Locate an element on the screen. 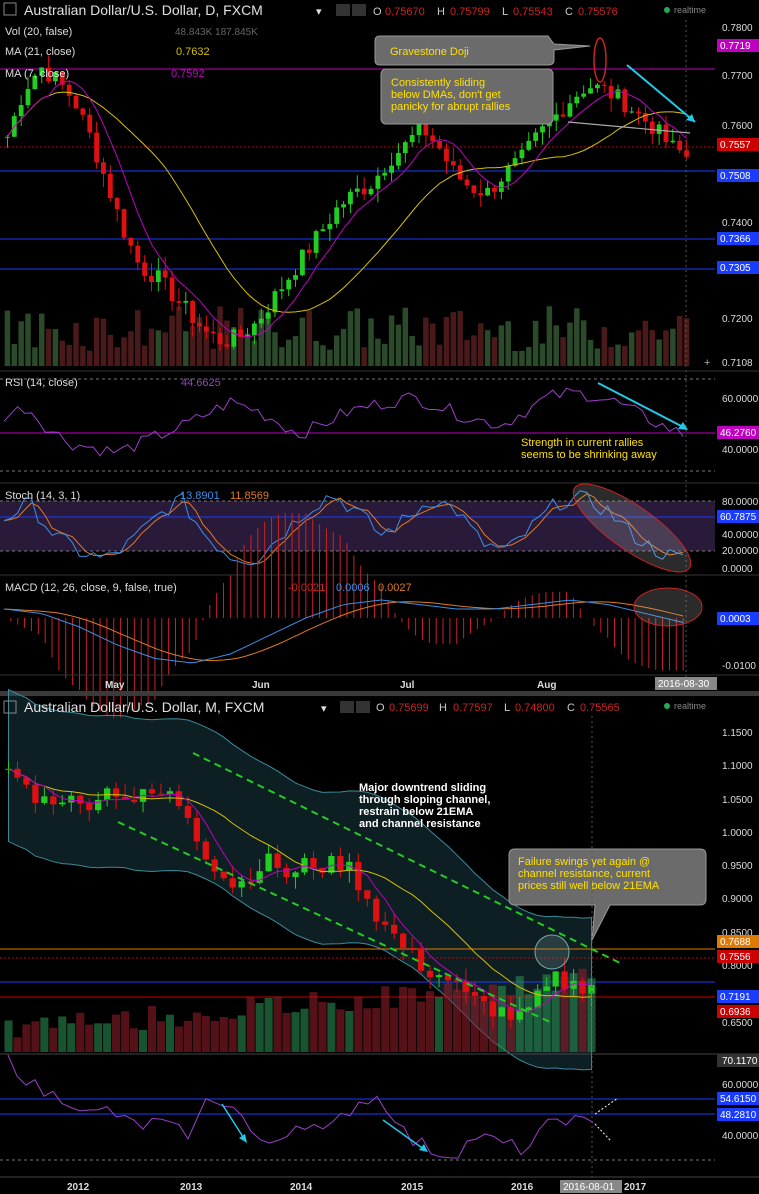 The width and height of the screenshot is (759, 1194). settings-icon is located at coordinates (359, 10).